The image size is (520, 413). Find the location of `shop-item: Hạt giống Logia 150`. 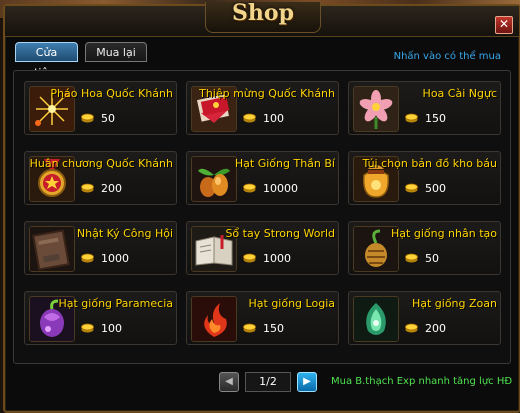

shop-item: Hạt giống Logia 150 is located at coordinates (262, 318).